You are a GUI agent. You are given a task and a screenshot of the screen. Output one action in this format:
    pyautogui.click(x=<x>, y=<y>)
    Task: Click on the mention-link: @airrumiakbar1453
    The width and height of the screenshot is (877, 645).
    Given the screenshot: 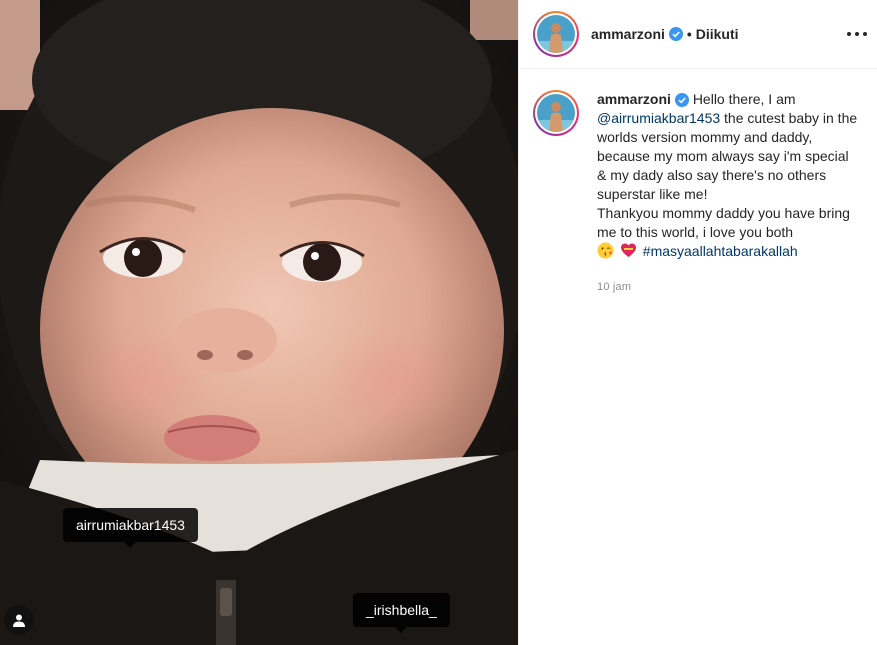 What is the action you would take?
    pyautogui.click(x=658, y=118)
    